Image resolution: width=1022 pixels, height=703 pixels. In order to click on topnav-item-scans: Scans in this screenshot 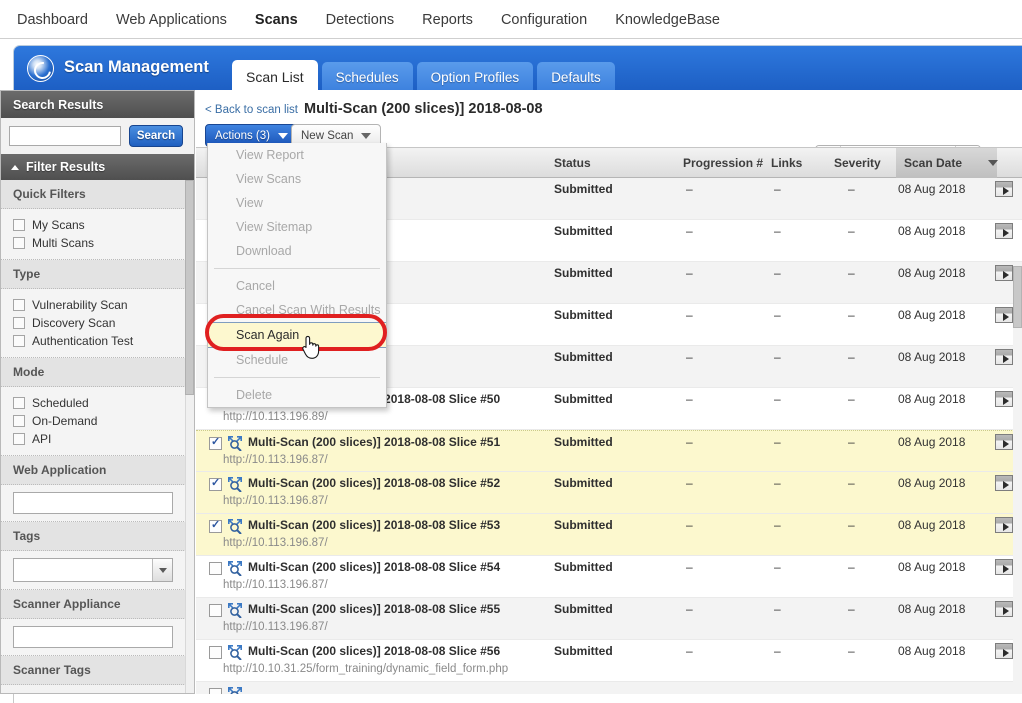, I will do `click(276, 20)`.